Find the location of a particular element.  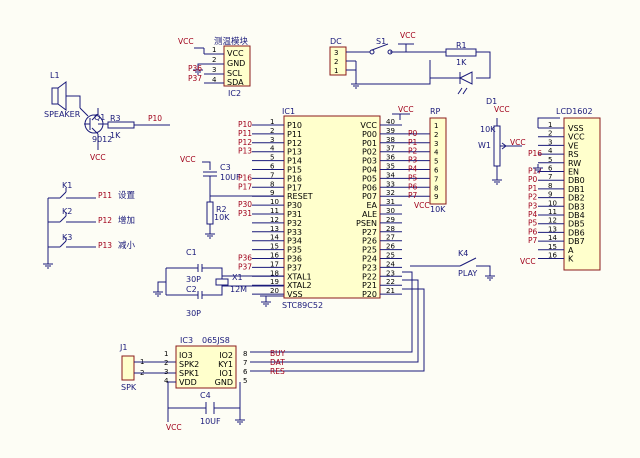

ic2-pin-2-name: GND is located at coordinates (236, 63).